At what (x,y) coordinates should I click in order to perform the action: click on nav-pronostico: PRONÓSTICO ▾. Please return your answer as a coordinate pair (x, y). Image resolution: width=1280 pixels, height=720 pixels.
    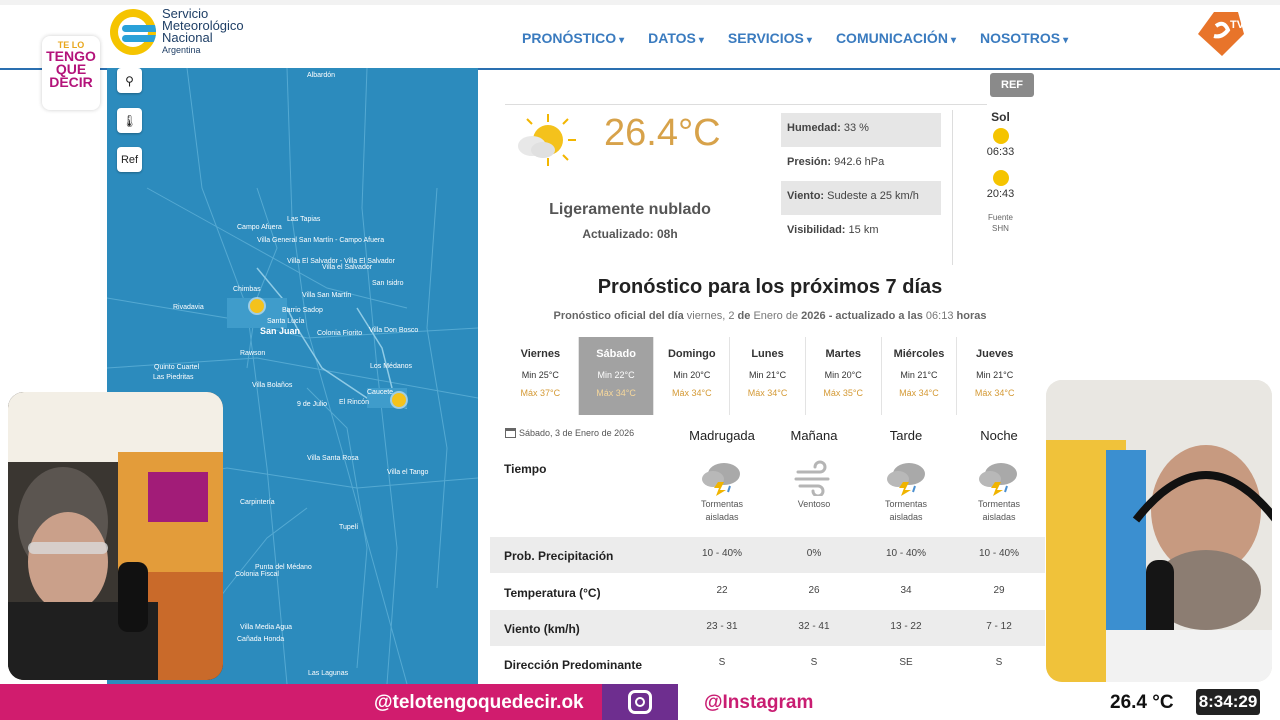
    Looking at the image, I should click on (573, 38).